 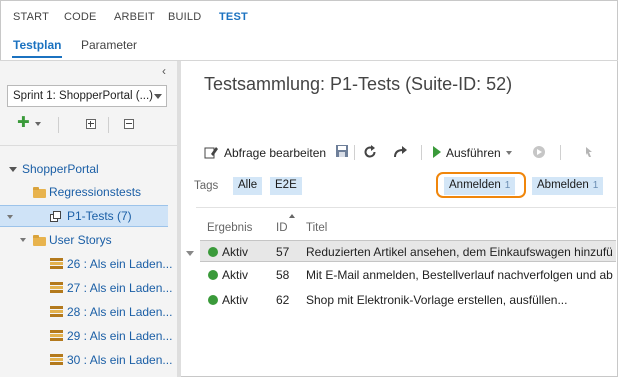 I want to click on tag-alle: Alle, so click(x=248, y=186).